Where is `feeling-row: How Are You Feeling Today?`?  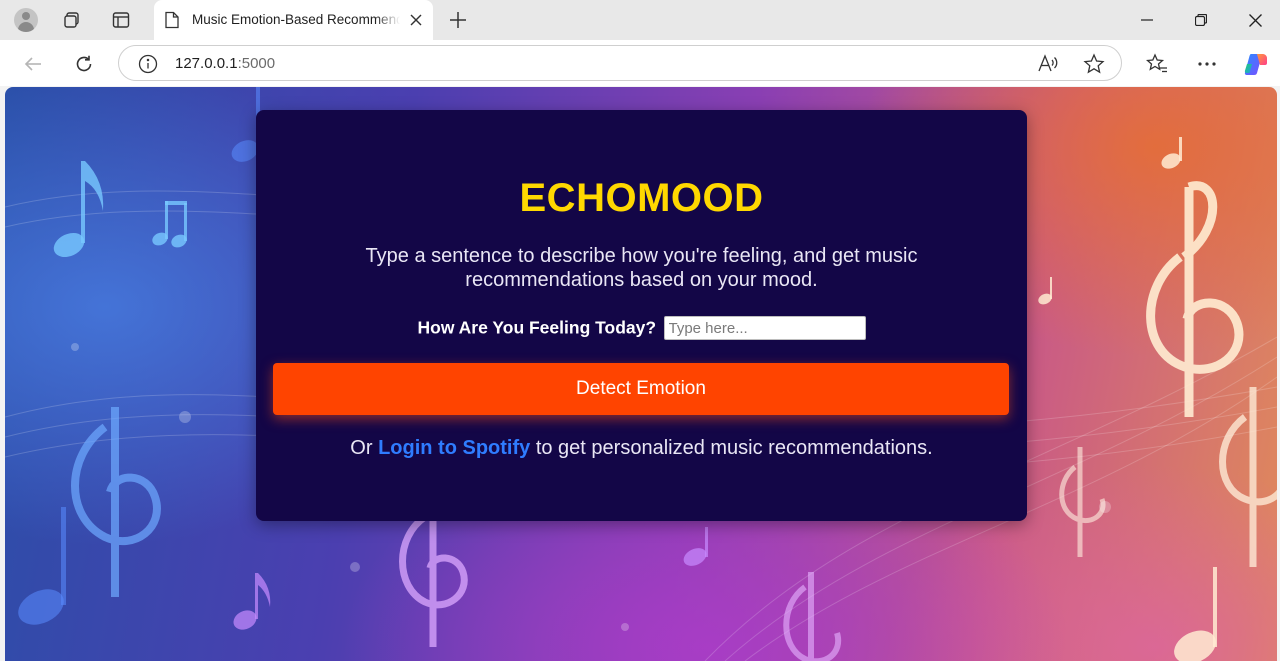
feeling-row: How Are You Feeling Today? is located at coordinates (641, 328).